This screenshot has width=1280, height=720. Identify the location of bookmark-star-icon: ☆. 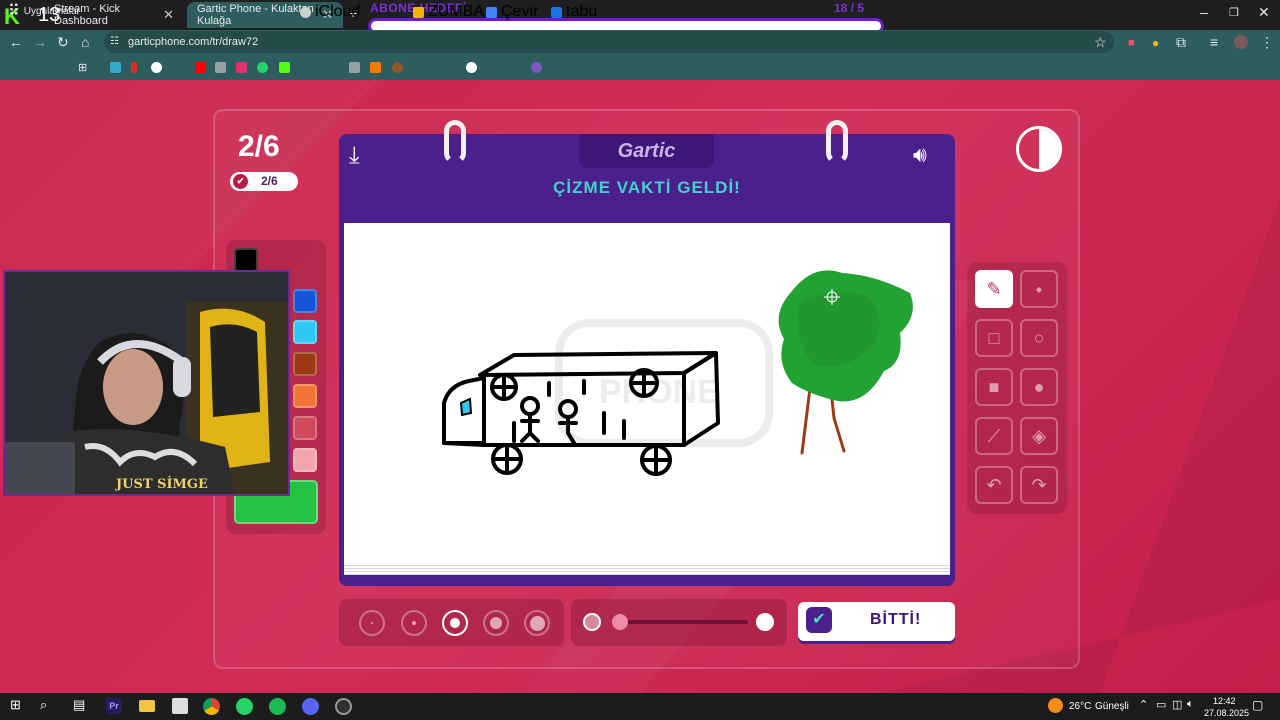
(1100, 42).